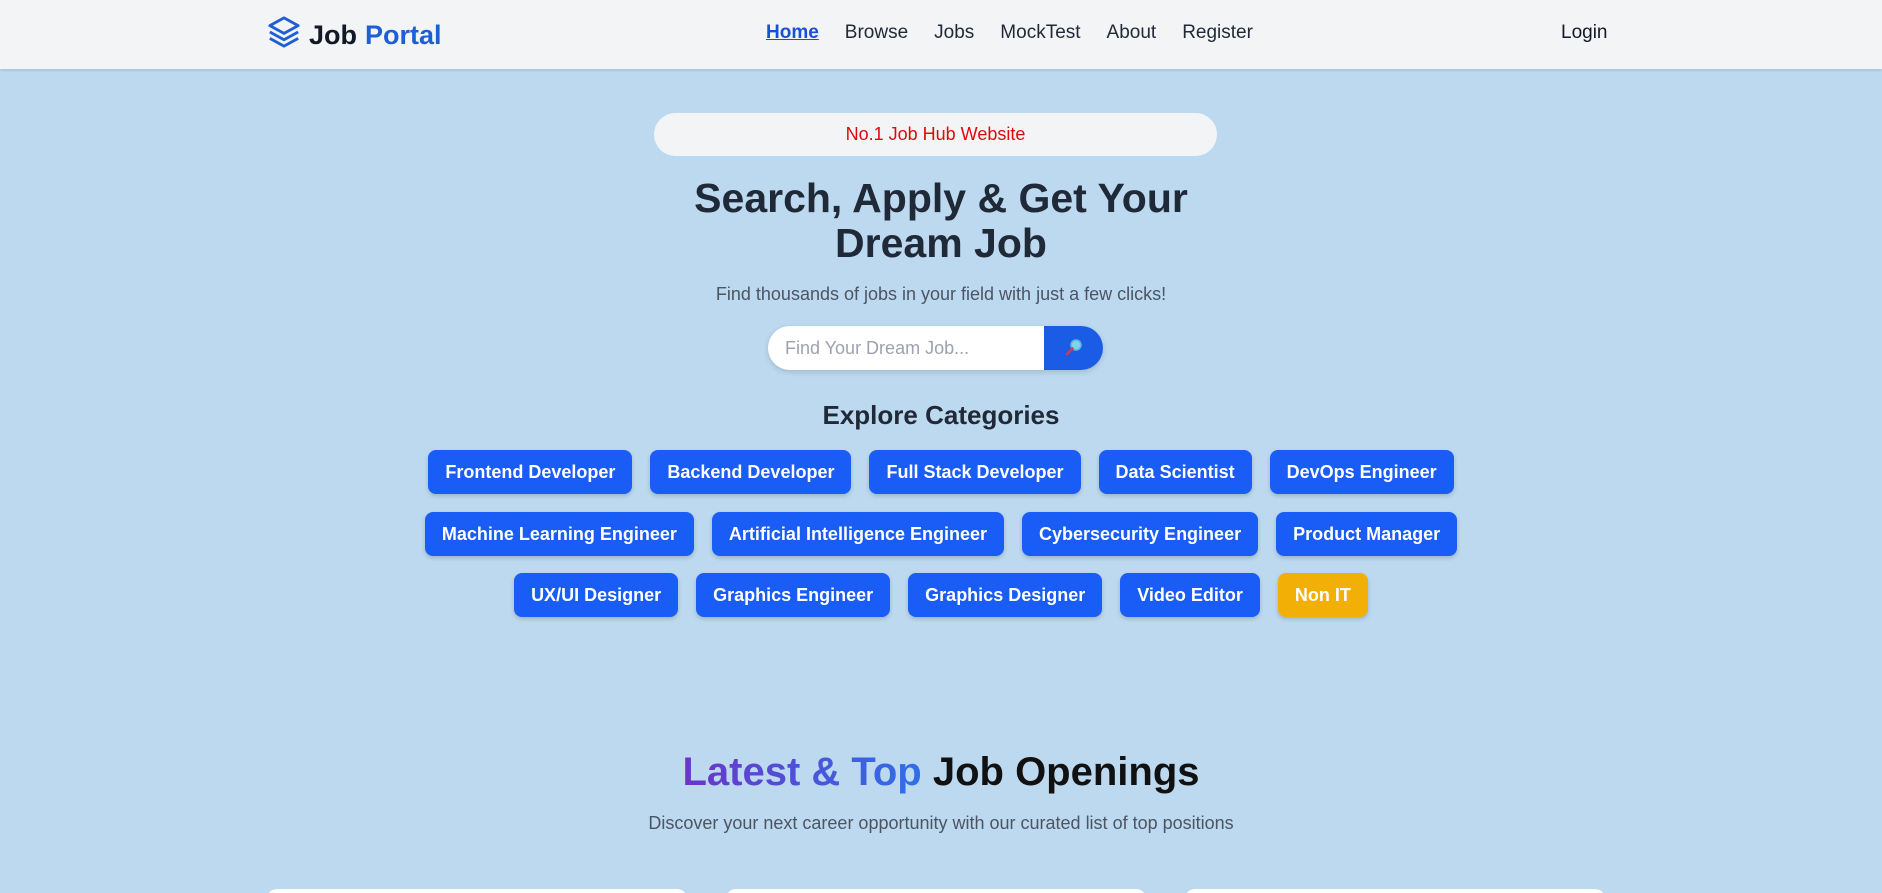 This screenshot has width=1882, height=893. I want to click on brand-name-first: Job, so click(333, 34).